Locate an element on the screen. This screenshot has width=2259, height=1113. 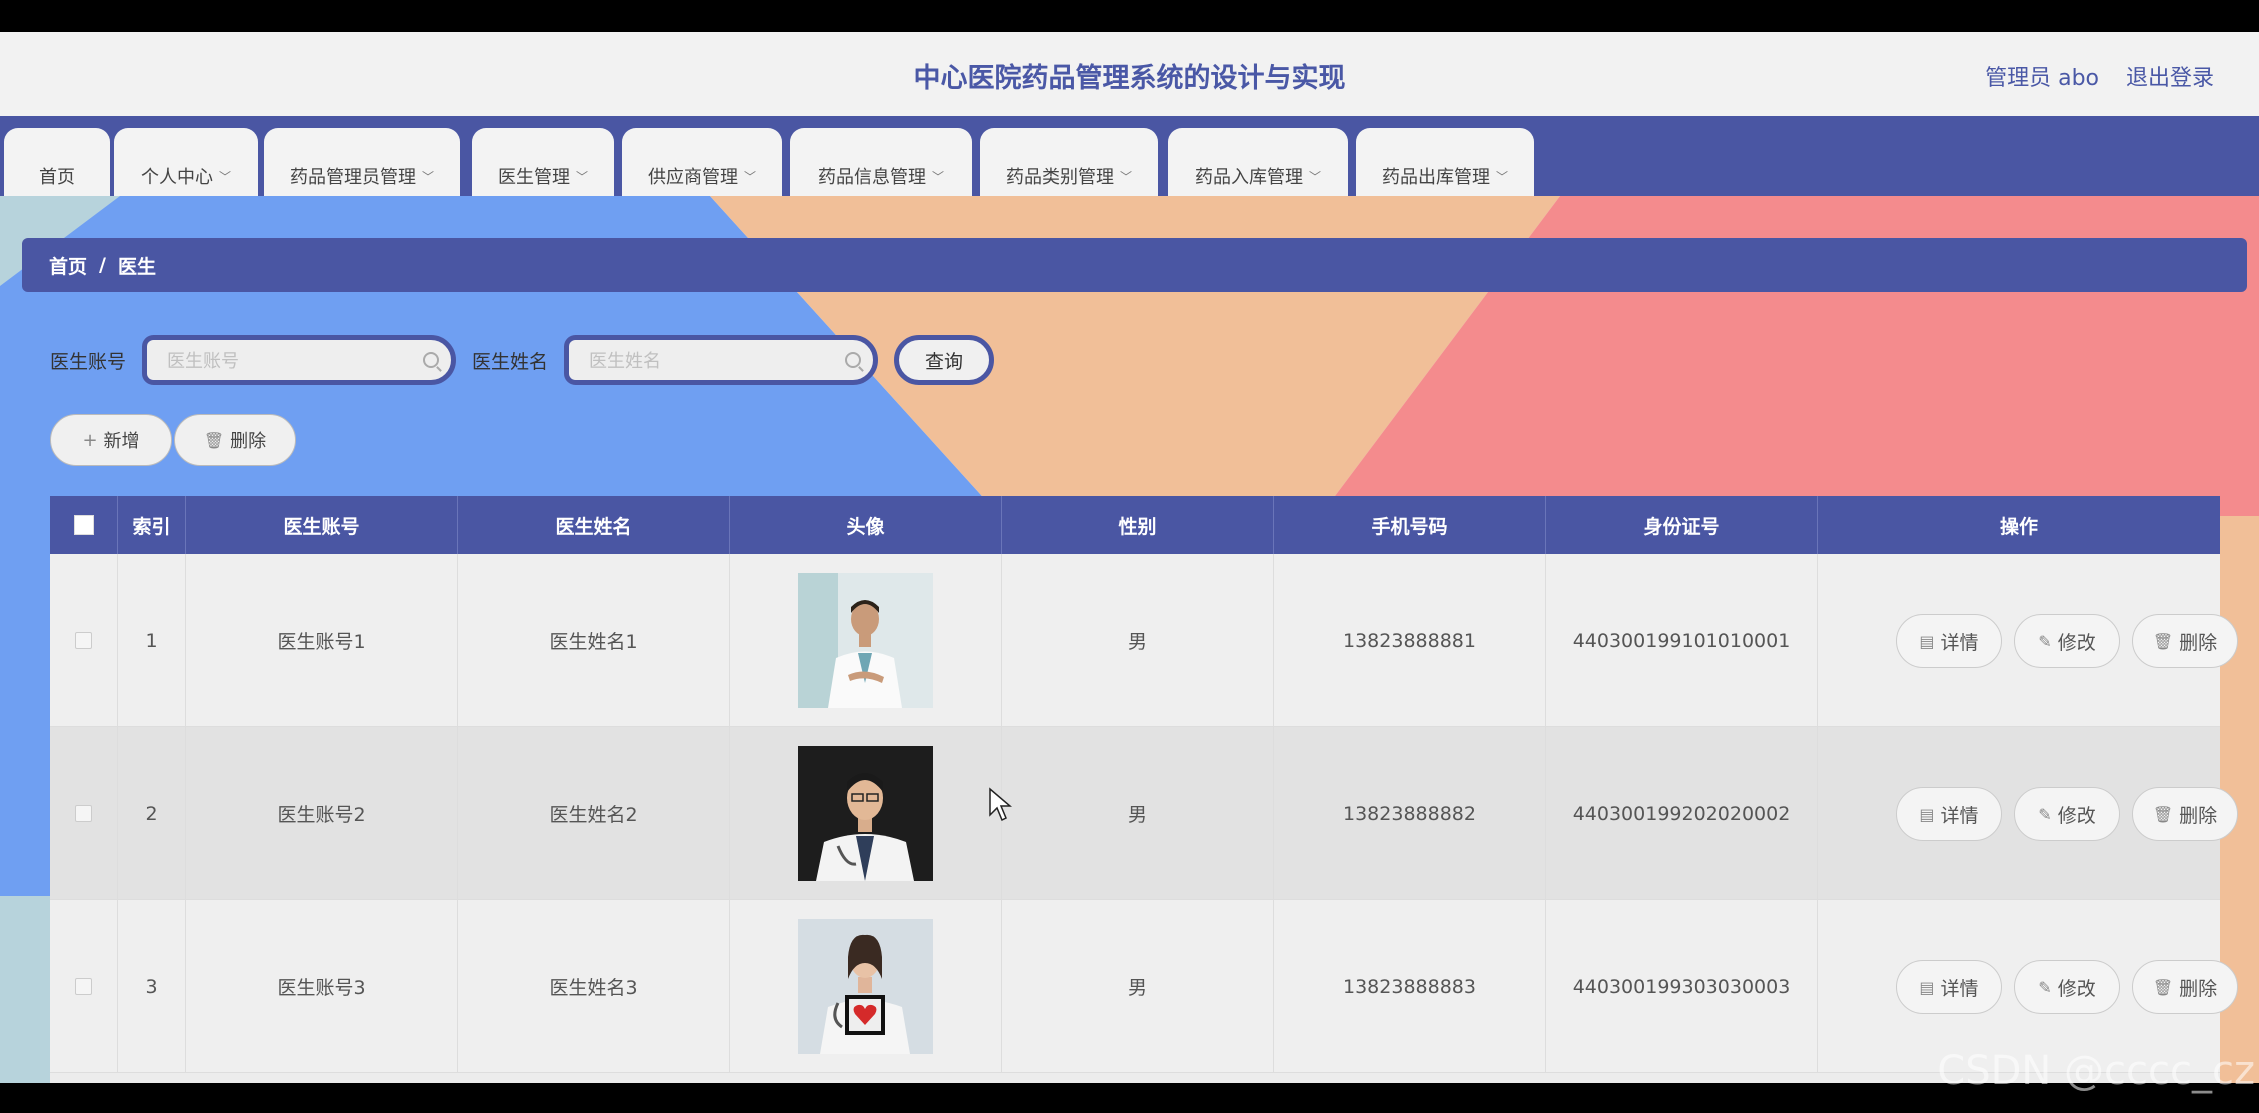
logout-link: 退出登录 is located at coordinates (2170, 76).